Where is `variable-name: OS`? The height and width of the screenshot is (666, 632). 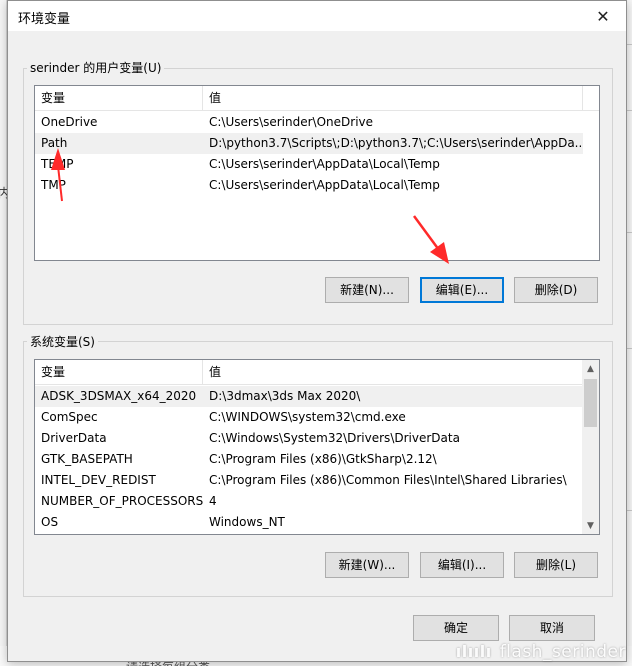
variable-name: OS is located at coordinates (50, 522).